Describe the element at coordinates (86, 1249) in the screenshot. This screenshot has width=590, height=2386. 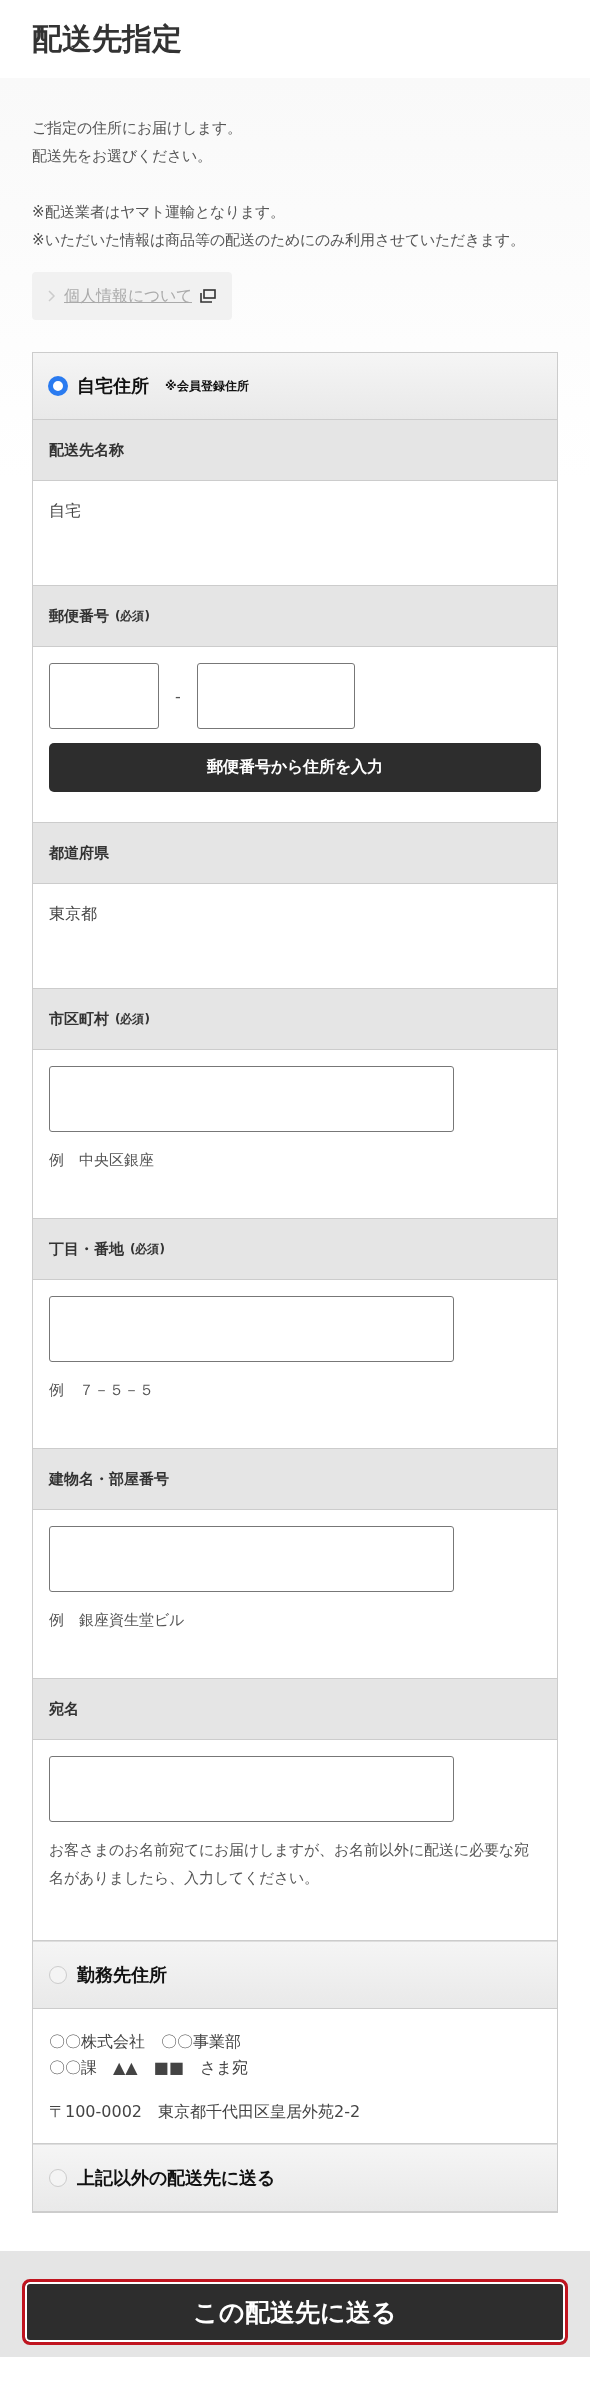
I see `field-label: 丁目・番地` at that location.